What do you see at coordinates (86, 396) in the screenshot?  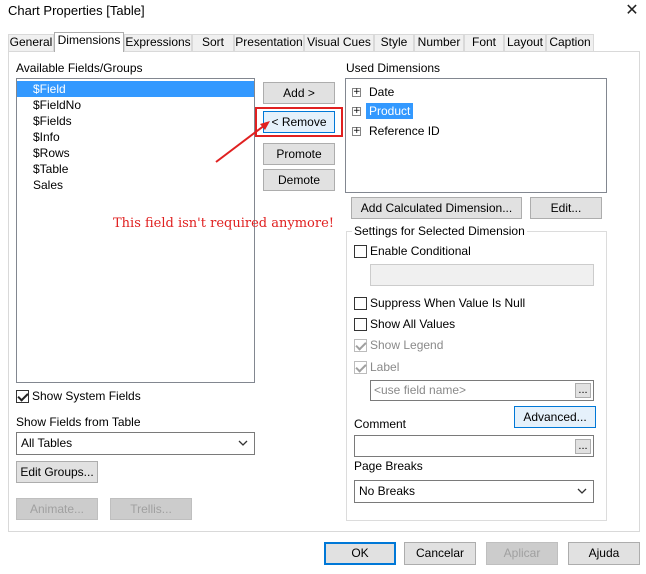 I see `show-system-fields-label: Show System Fields` at bounding box center [86, 396].